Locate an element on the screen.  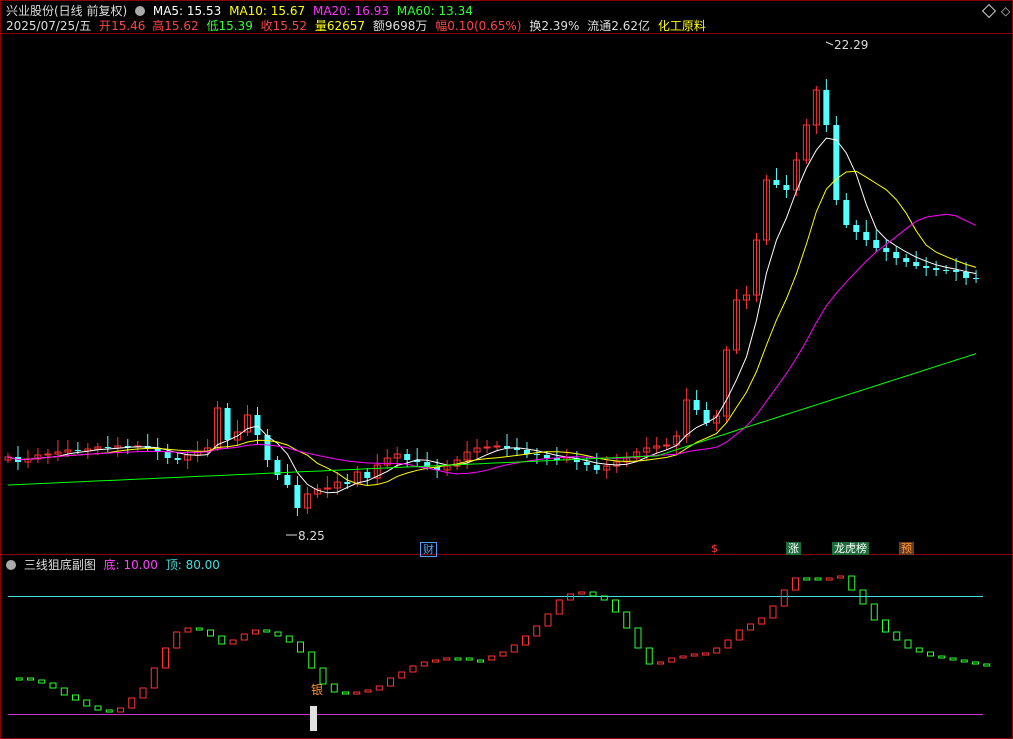
event-badge-dragon-tiger: 龙虎榜 is located at coordinates (850, 548).